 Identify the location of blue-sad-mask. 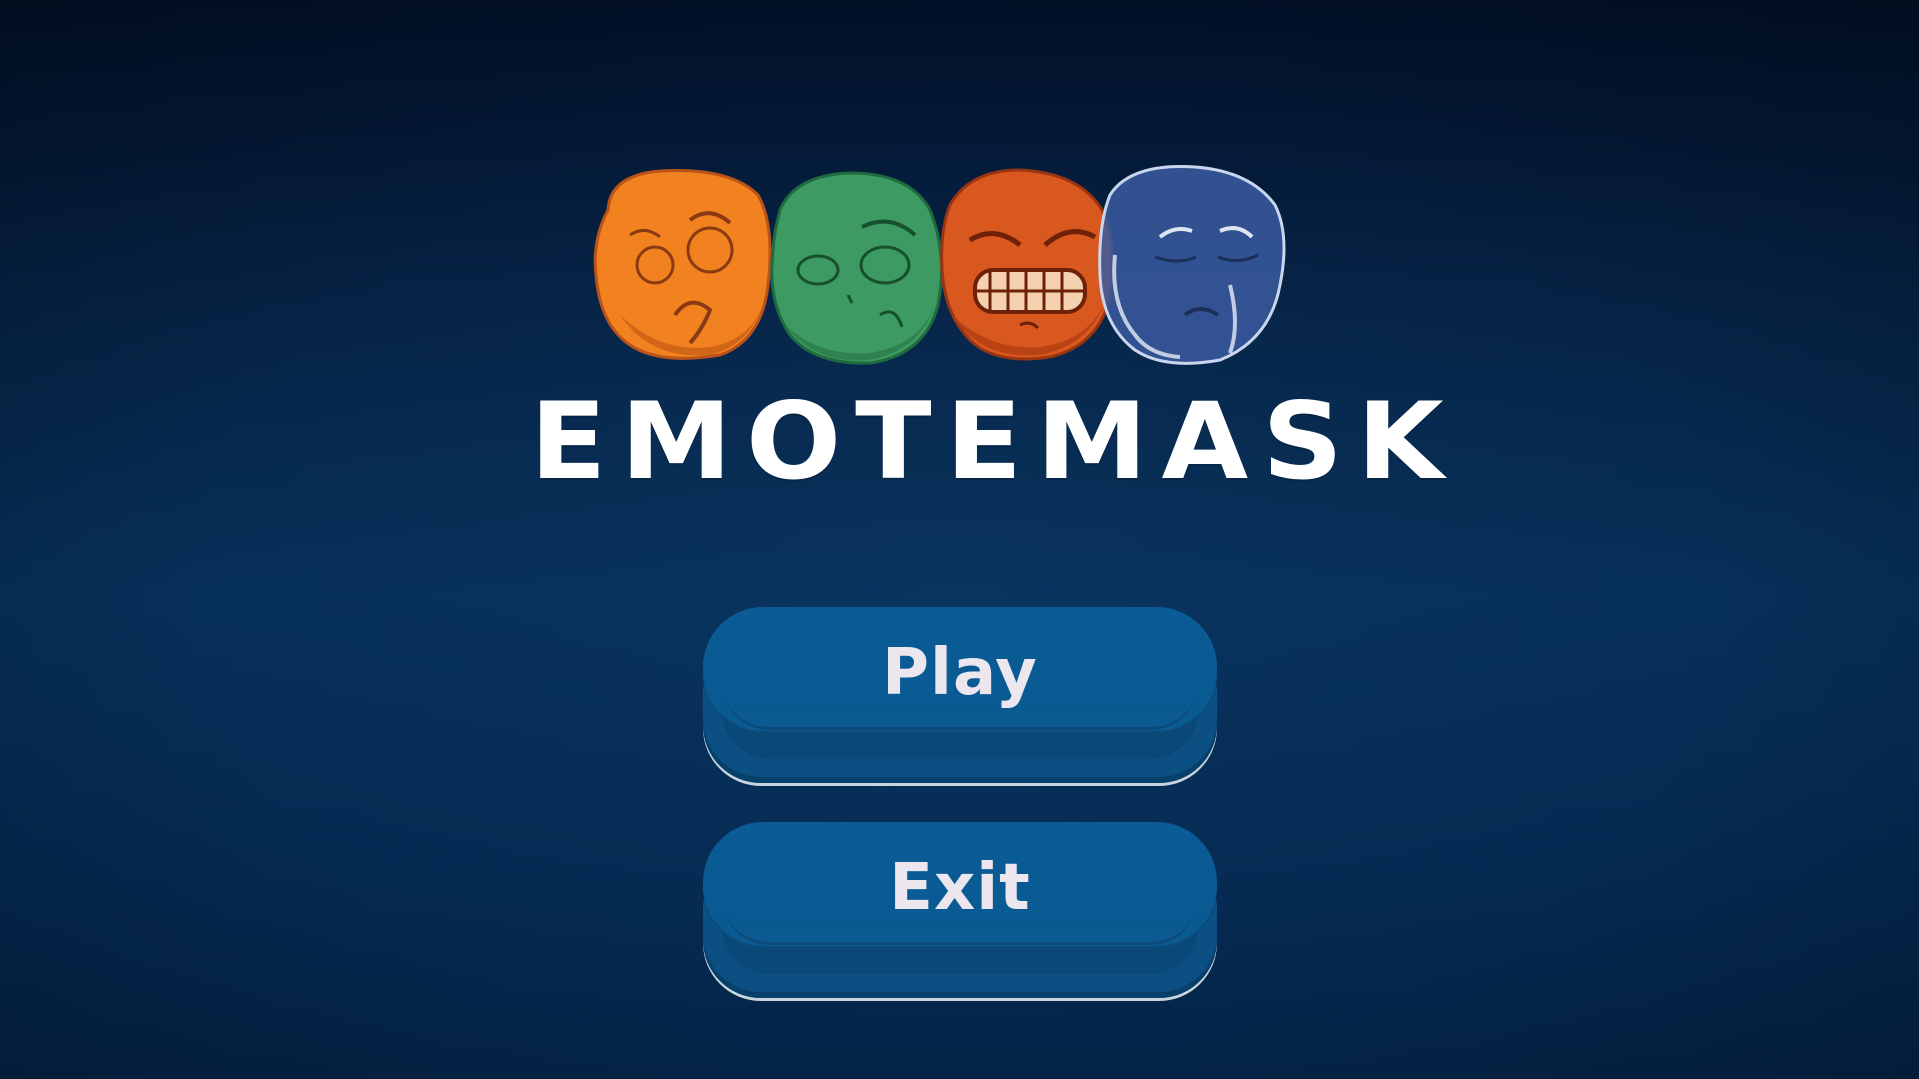
(1192, 265).